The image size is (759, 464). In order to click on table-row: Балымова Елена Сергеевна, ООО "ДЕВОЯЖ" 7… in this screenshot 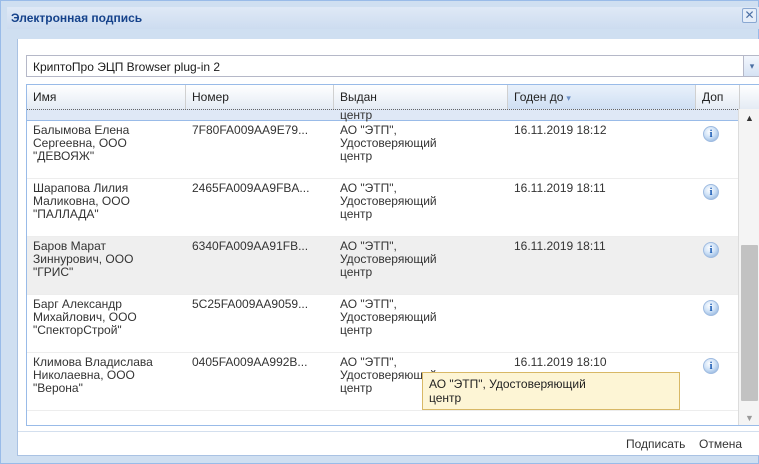, I will do `click(383, 150)`.